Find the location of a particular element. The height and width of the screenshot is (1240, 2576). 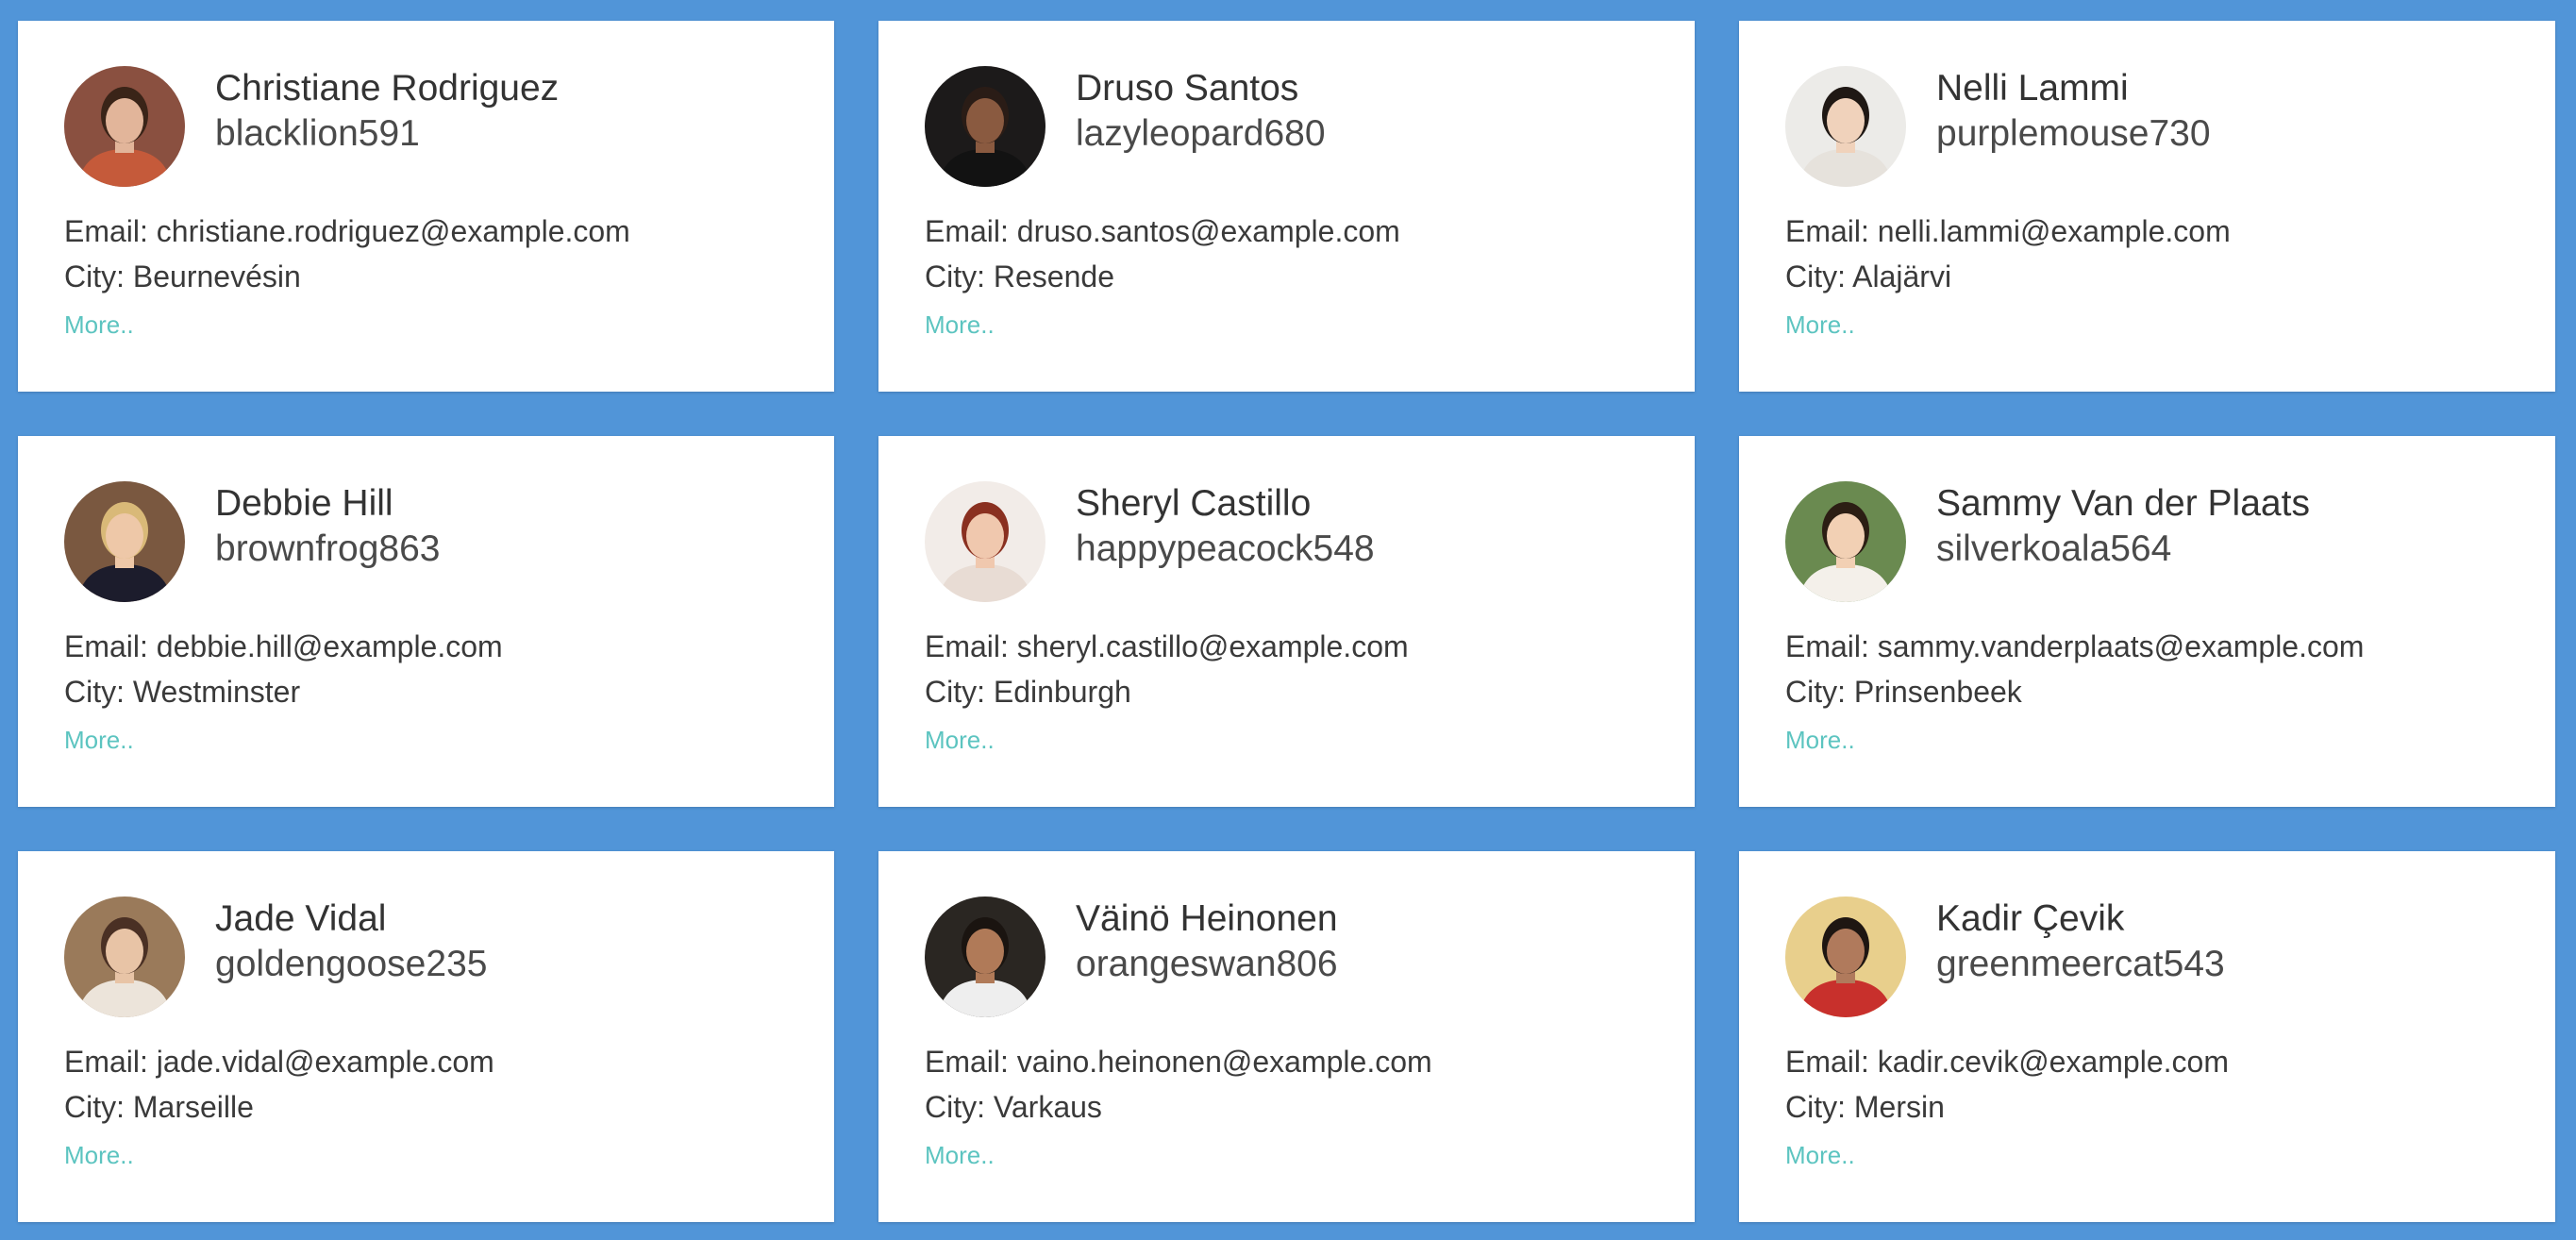

user-name: Debbie Hill is located at coordinates (304, 503).